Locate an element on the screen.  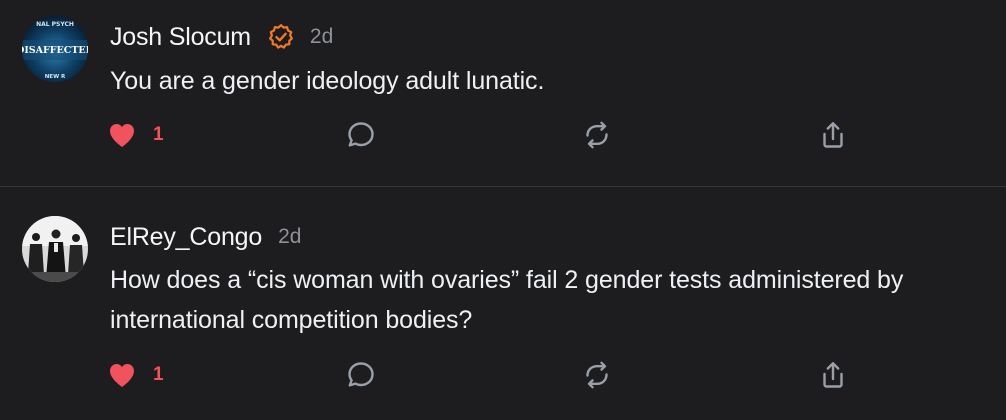
avatar-image: NAL PSYCH DISAFFECTED NEW R is located at coordinates (55, 49).